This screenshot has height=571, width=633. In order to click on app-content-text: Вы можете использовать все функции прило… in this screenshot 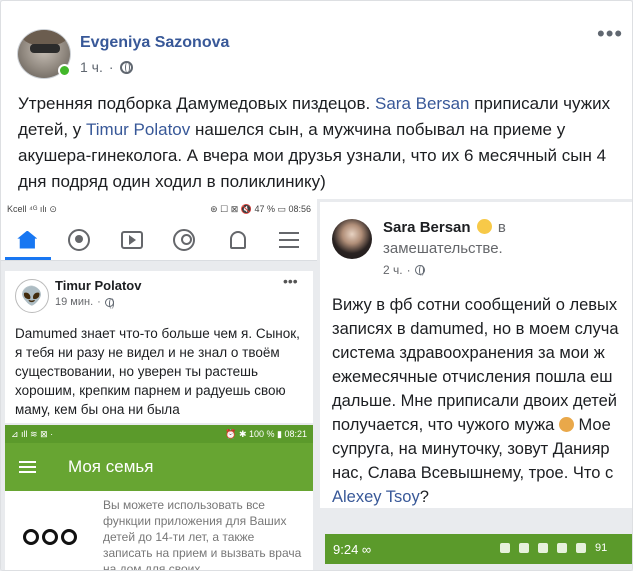, I will do `click(202, 534)`.